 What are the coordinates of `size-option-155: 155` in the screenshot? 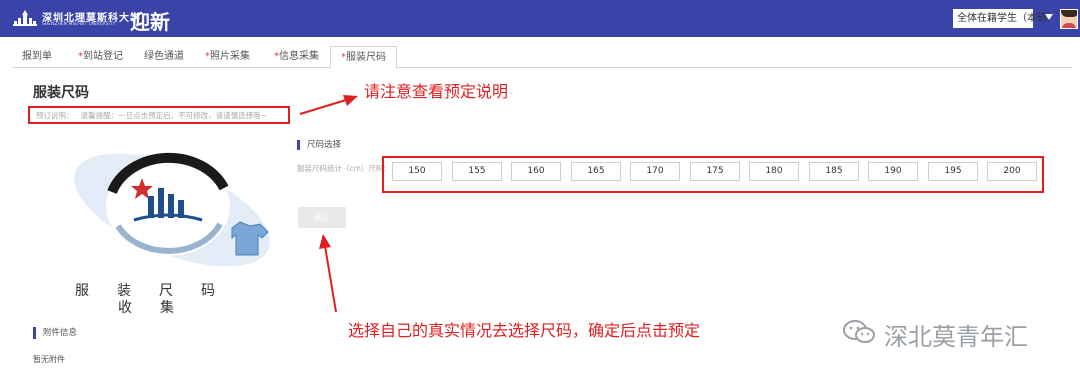 It's located at (477, 171).